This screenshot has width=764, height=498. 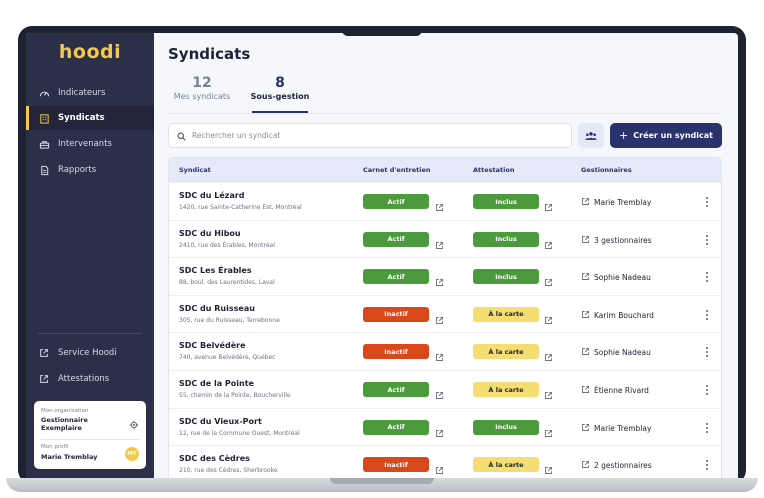 I want to click on syndicat-address: 88, boul. des Laurentides, Laval, so click(x=227, y=283).